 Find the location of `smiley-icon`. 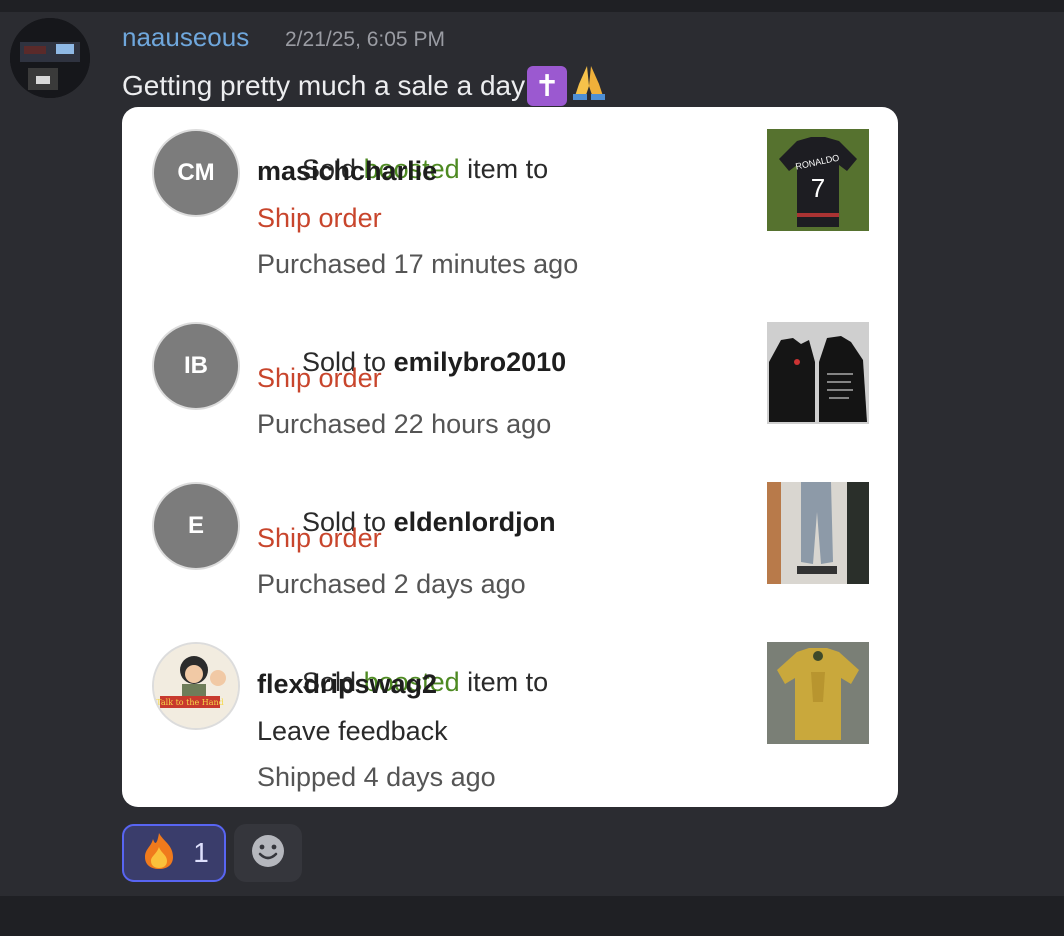

smiley-icon is located at coordinates (268, 853).